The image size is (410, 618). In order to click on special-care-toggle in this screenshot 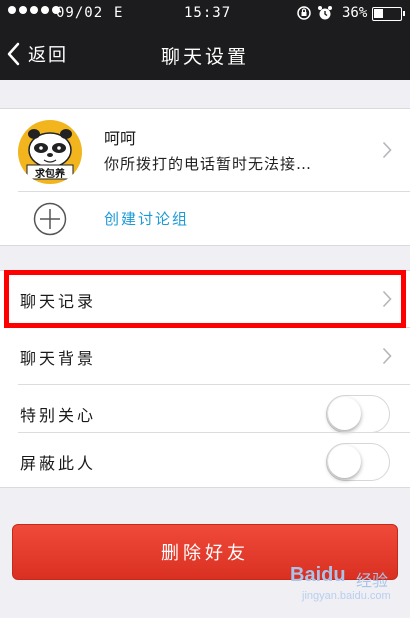, I will do `click(358, 414)`.